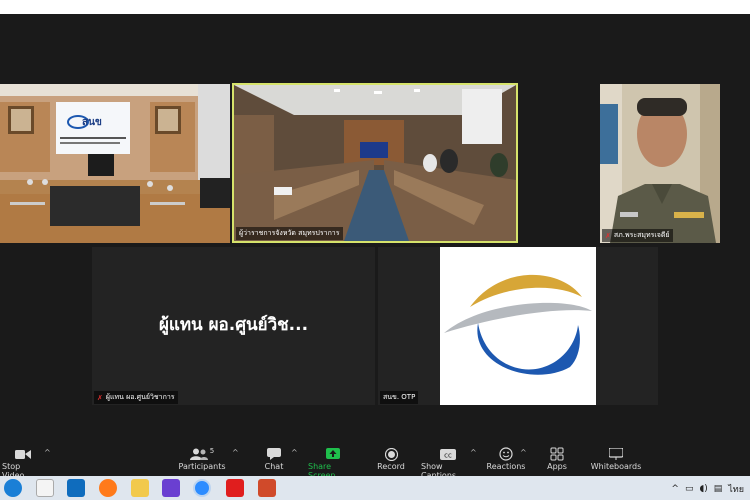 The width and height of the screenshot is (750, 500). What do you see at coordinates (47, 452) in the screenshot?
I see `video-options-caret: ^` at bounding box center [47, 452].